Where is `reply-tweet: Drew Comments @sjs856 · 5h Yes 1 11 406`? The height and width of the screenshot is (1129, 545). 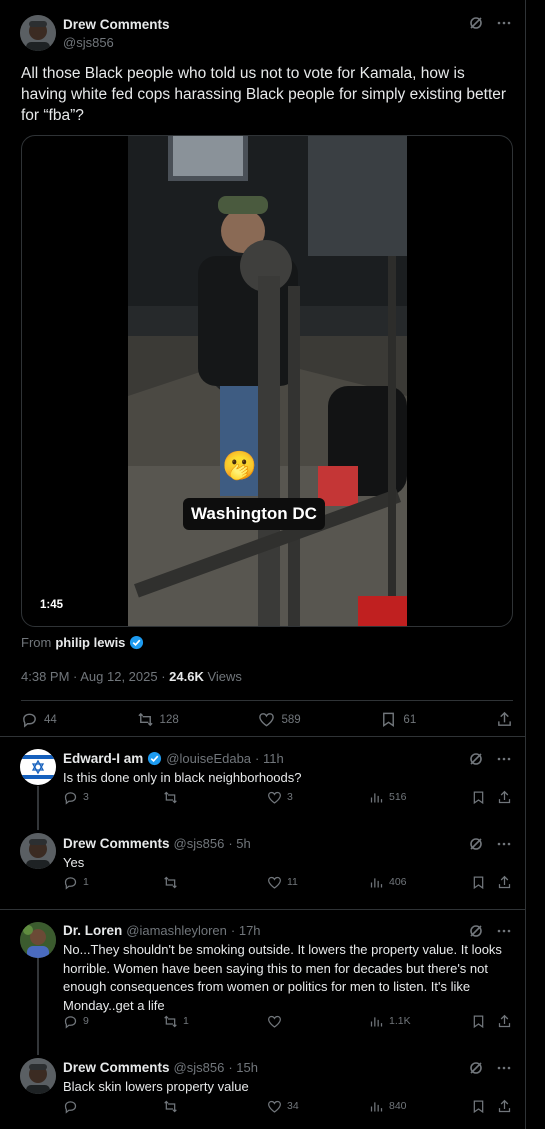
reply-tweet: Drew Comments @sjs856 · 5h Yes 1 11 406 is located at coordinates (263, 867).